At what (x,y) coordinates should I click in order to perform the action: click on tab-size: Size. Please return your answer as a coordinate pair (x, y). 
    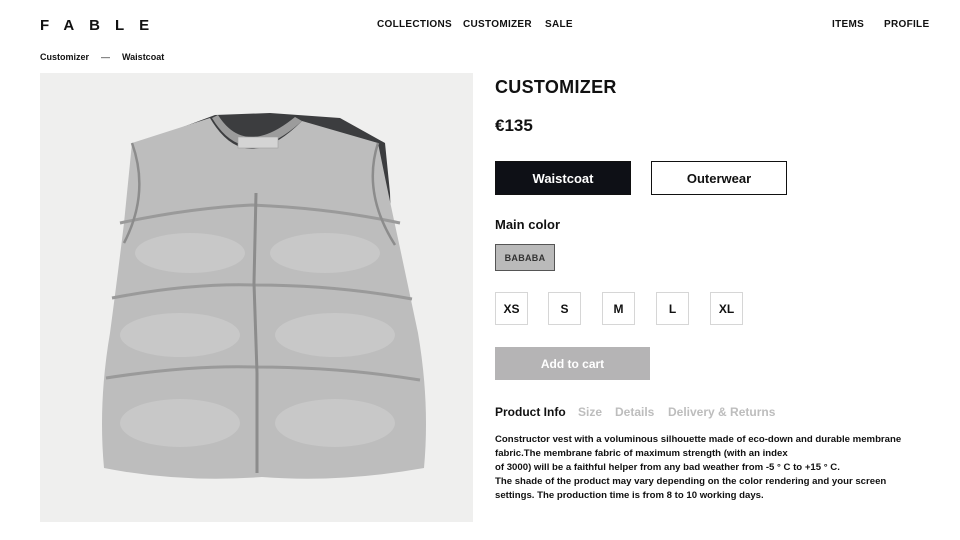
    Looking at the image, I should click on (590, 412).